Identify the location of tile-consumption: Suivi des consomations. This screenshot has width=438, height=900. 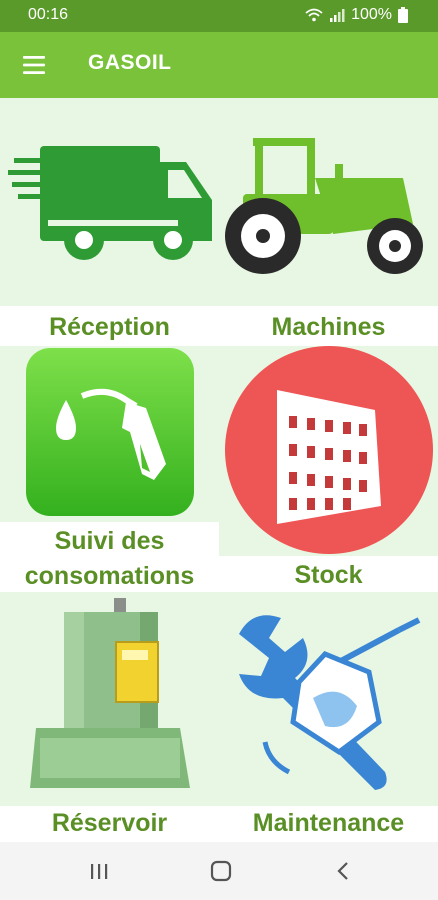
(109, 469).